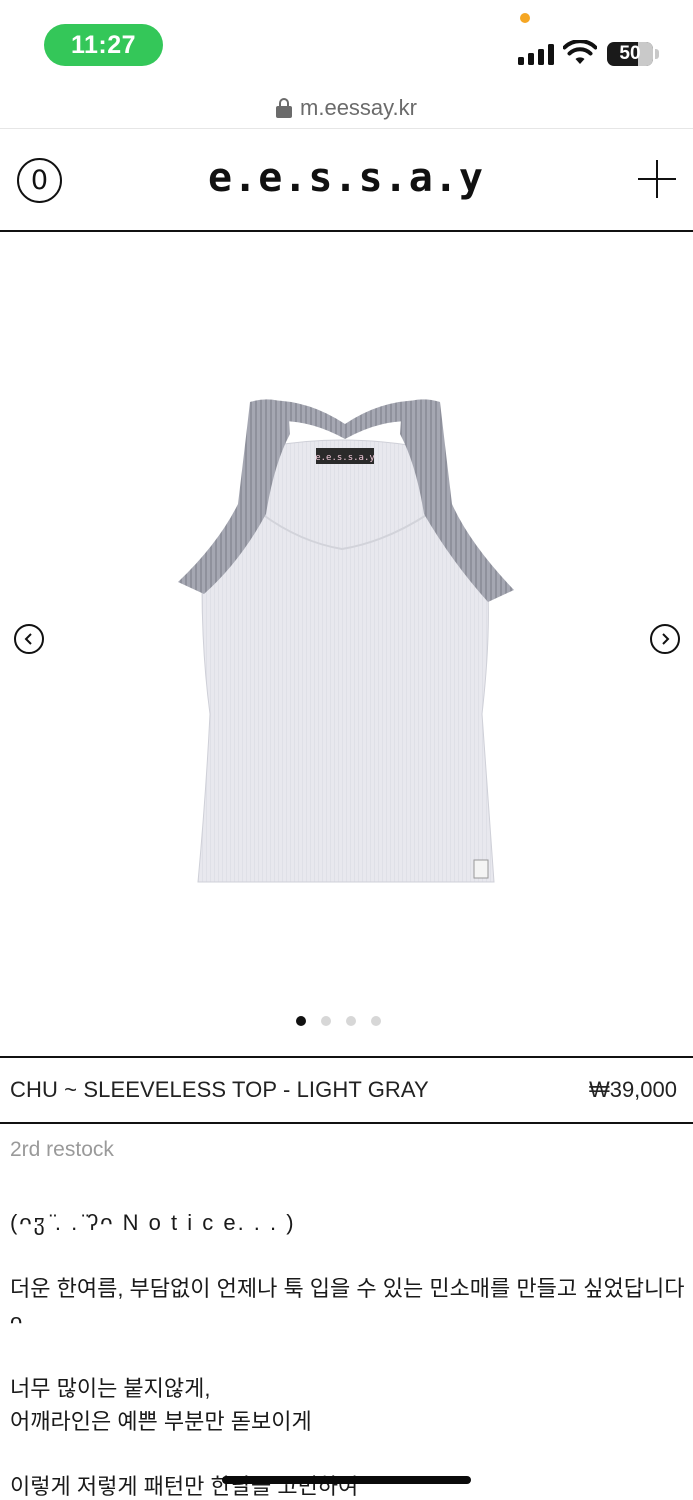  What do you see at coordinates (657, 179) in the screenshot?
I see `menu-plus-icon` at bounding box center [657, 179].